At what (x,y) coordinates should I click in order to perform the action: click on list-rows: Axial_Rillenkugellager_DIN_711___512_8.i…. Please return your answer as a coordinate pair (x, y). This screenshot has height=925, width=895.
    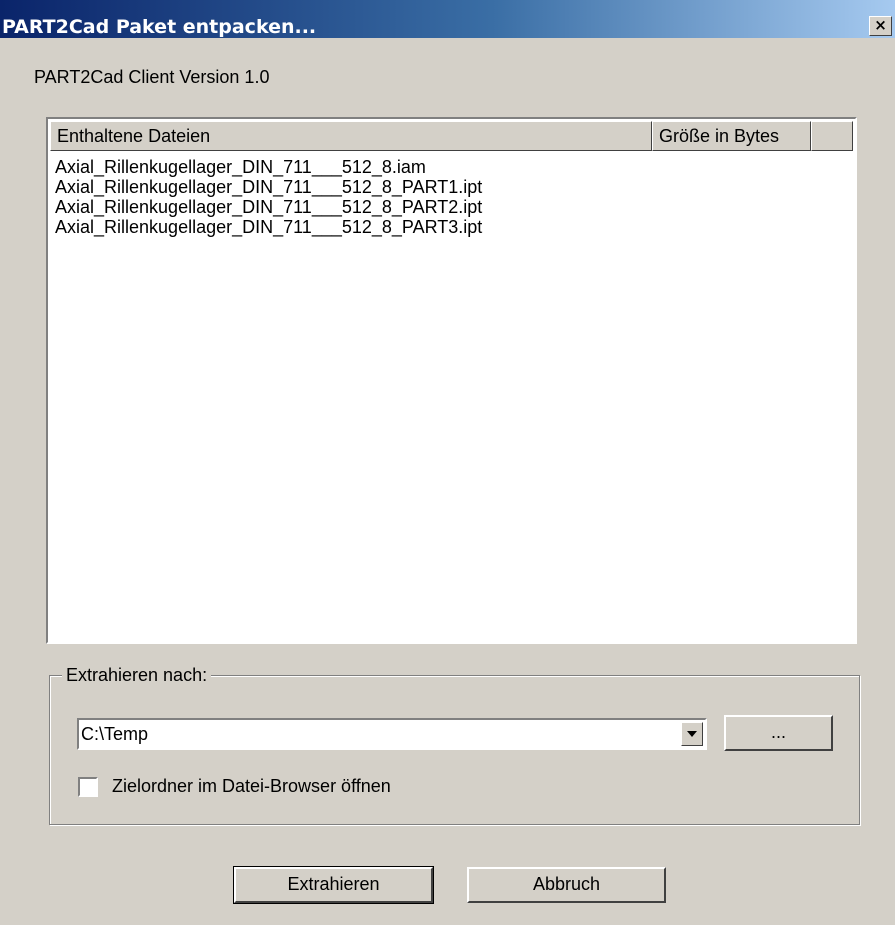
    Looking at the image, I should click on (268, 197).